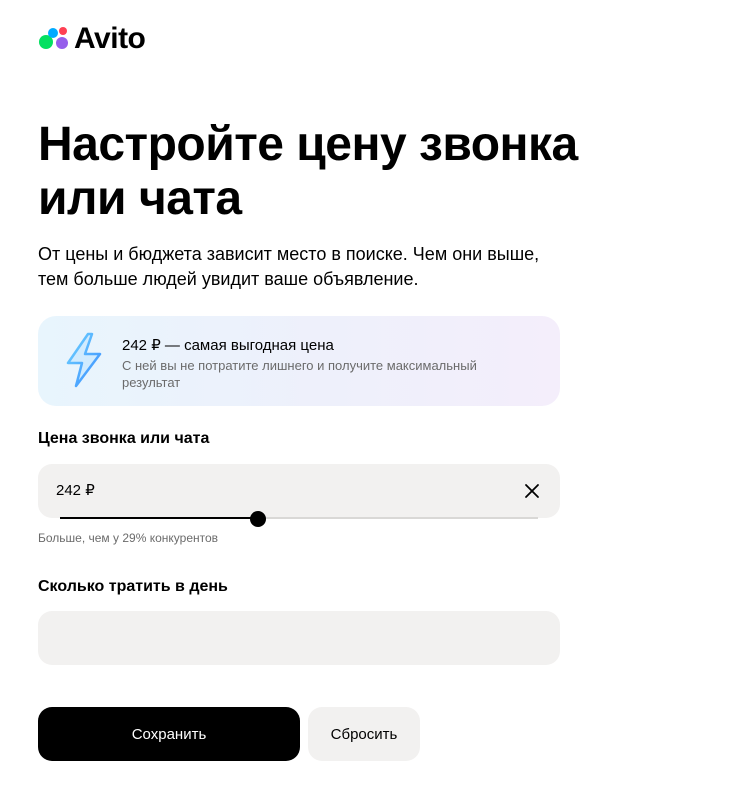  I want to click on price-label: Цена звонка или чата, so click(124, 438).